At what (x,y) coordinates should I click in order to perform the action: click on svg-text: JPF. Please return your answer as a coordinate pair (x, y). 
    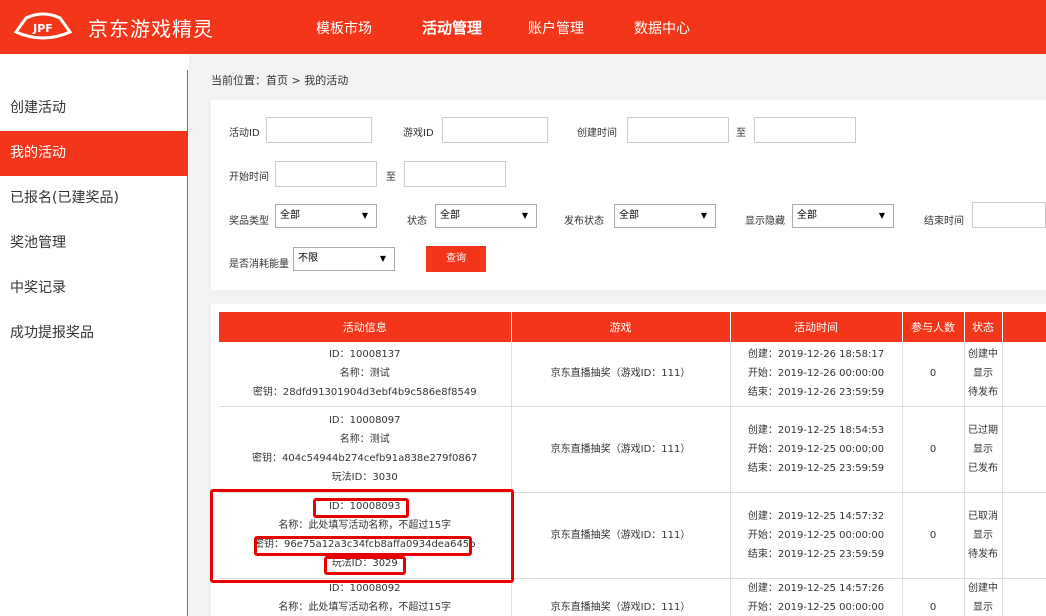
    Looking at the image, I should click on (42, 28).